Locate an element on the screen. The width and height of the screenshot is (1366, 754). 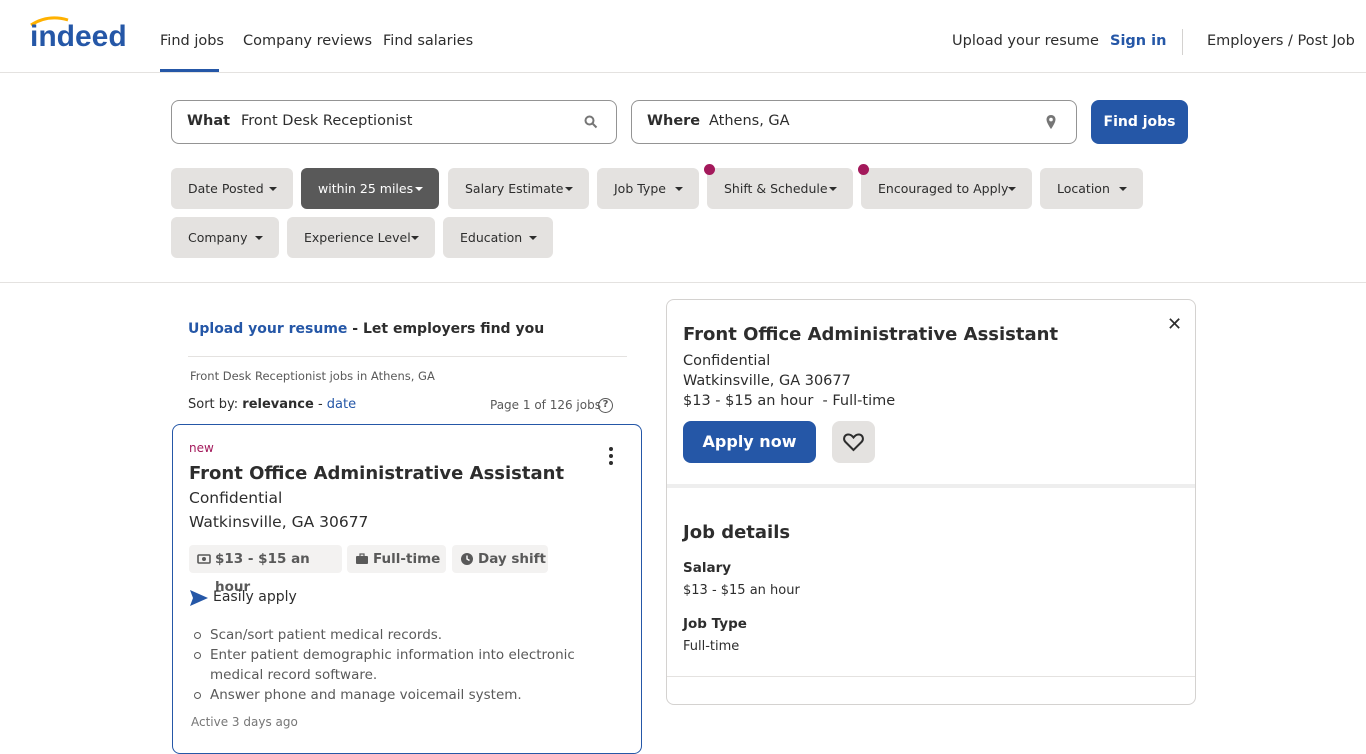
filter-distance: within 25 miles is located at coordinates (370, 188).